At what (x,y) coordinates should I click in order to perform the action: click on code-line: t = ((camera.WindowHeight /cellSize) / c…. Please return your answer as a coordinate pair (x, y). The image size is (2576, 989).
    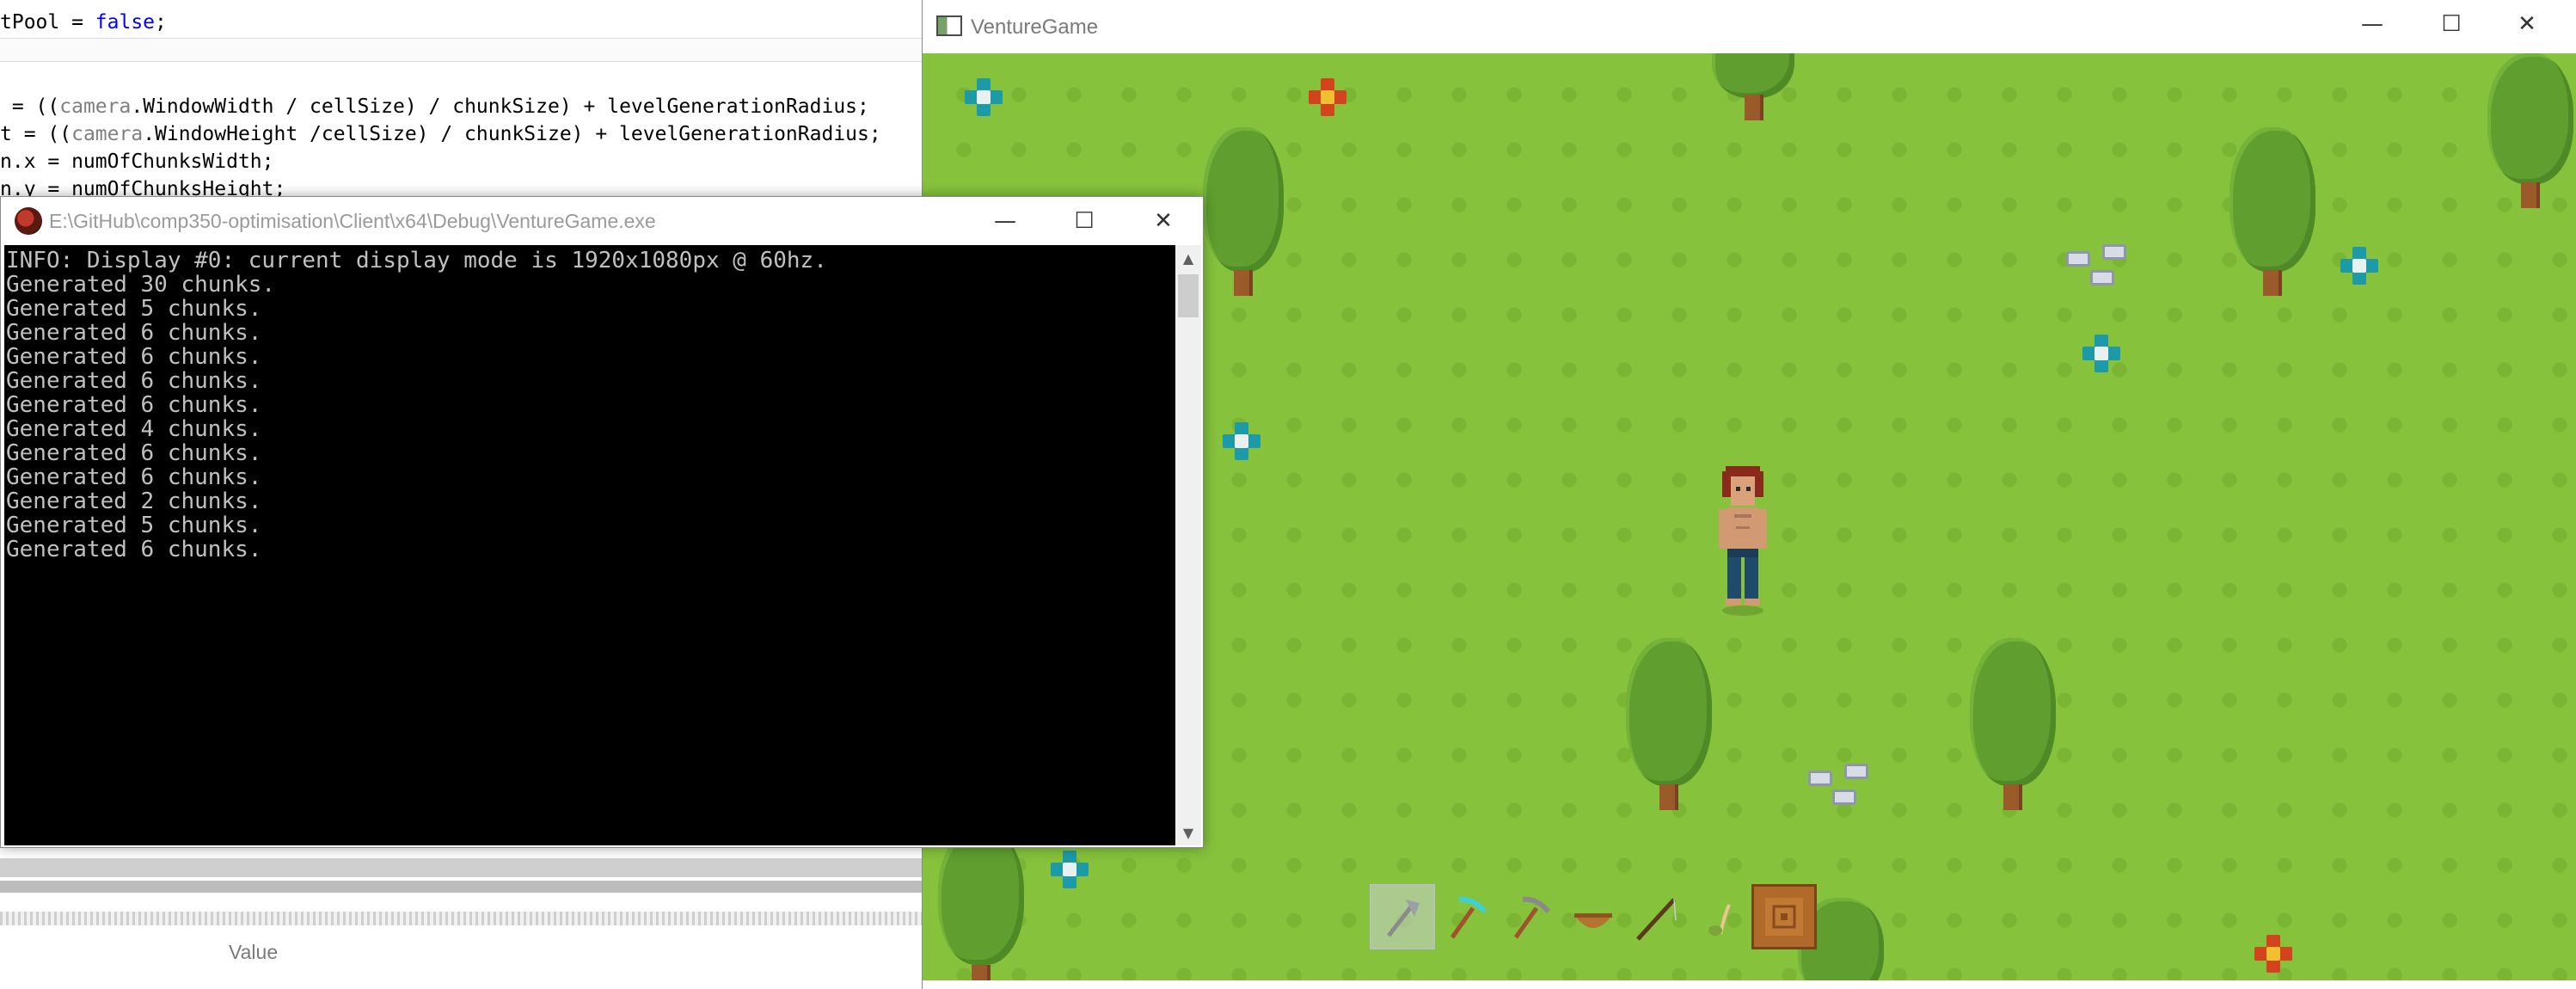
    Looking at the image, I should click on (441, 134).